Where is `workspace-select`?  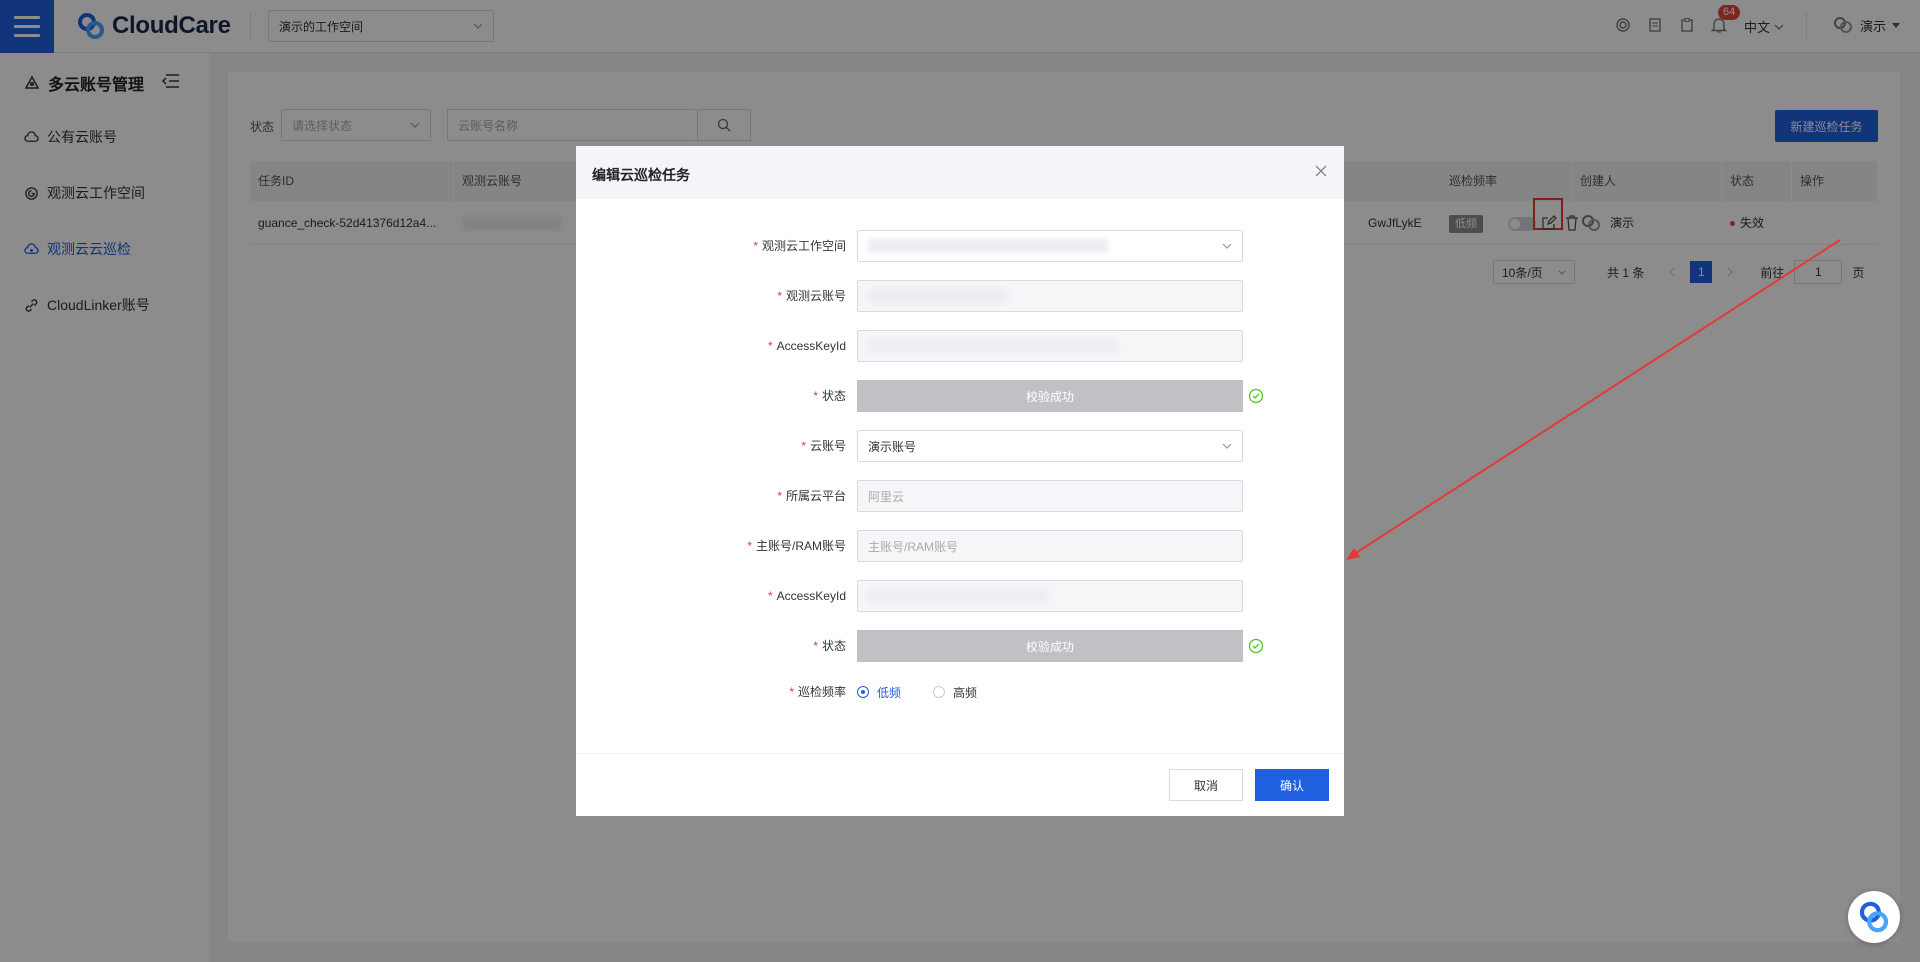 workspace-select is located at coordinates (1050, 246).